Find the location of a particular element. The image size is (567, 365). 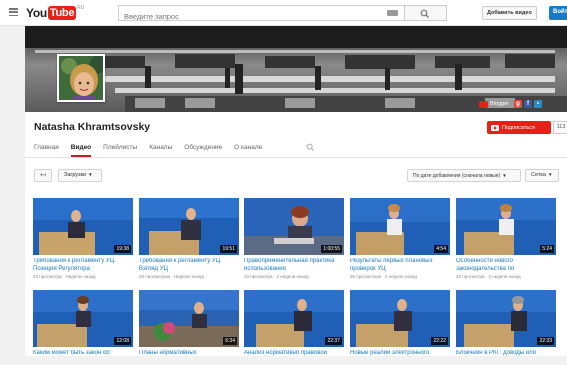

google-plus-icon: g is located at coordinates (517, 104).